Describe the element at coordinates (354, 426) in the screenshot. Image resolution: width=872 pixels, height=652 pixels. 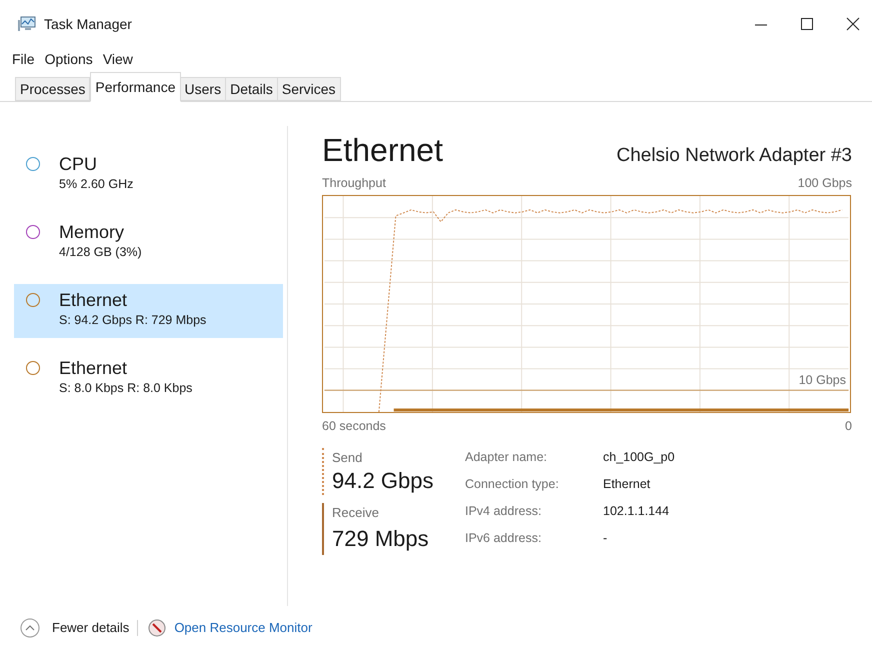
I see `time-start: 60 seconds` at that location.